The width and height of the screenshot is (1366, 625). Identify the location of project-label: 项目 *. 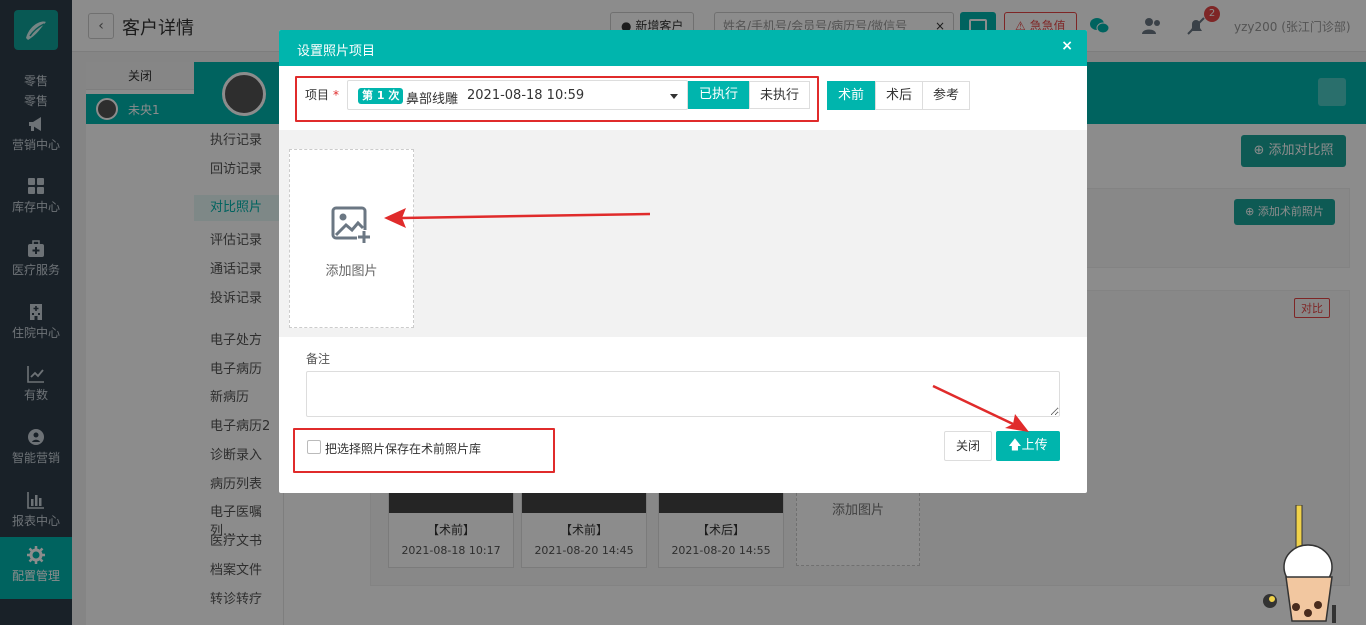
(322, 94).